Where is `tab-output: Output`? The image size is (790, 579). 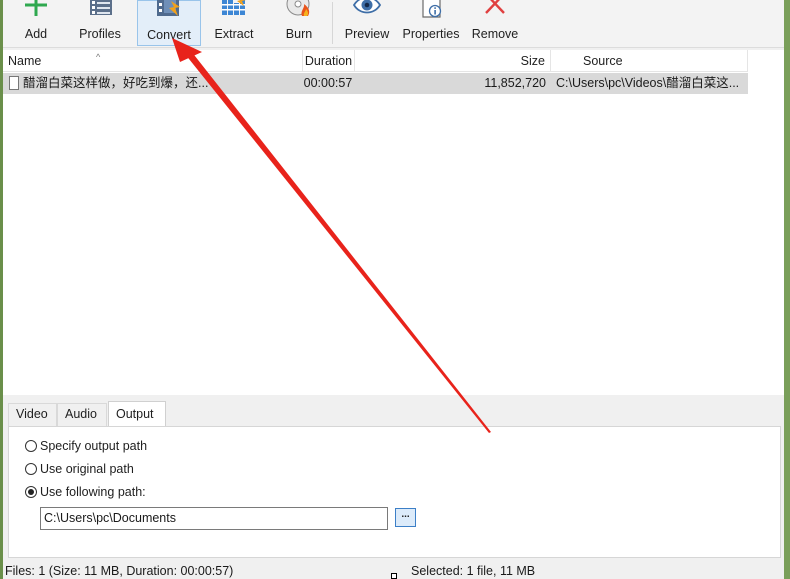
tab-output: Output is located at coordinates (137, 413).